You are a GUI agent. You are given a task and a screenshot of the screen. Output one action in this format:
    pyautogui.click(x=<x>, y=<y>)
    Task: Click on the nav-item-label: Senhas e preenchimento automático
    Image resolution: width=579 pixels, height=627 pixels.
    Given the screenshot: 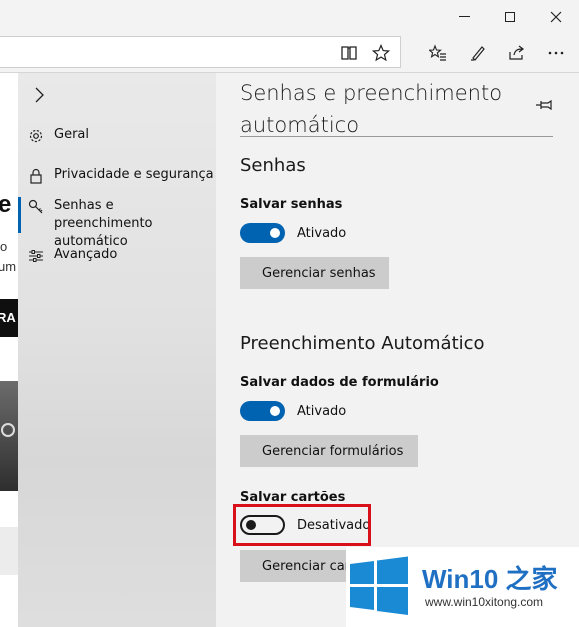 What is the action you would take?
    pyautogui.click(x=103, y=223)
    